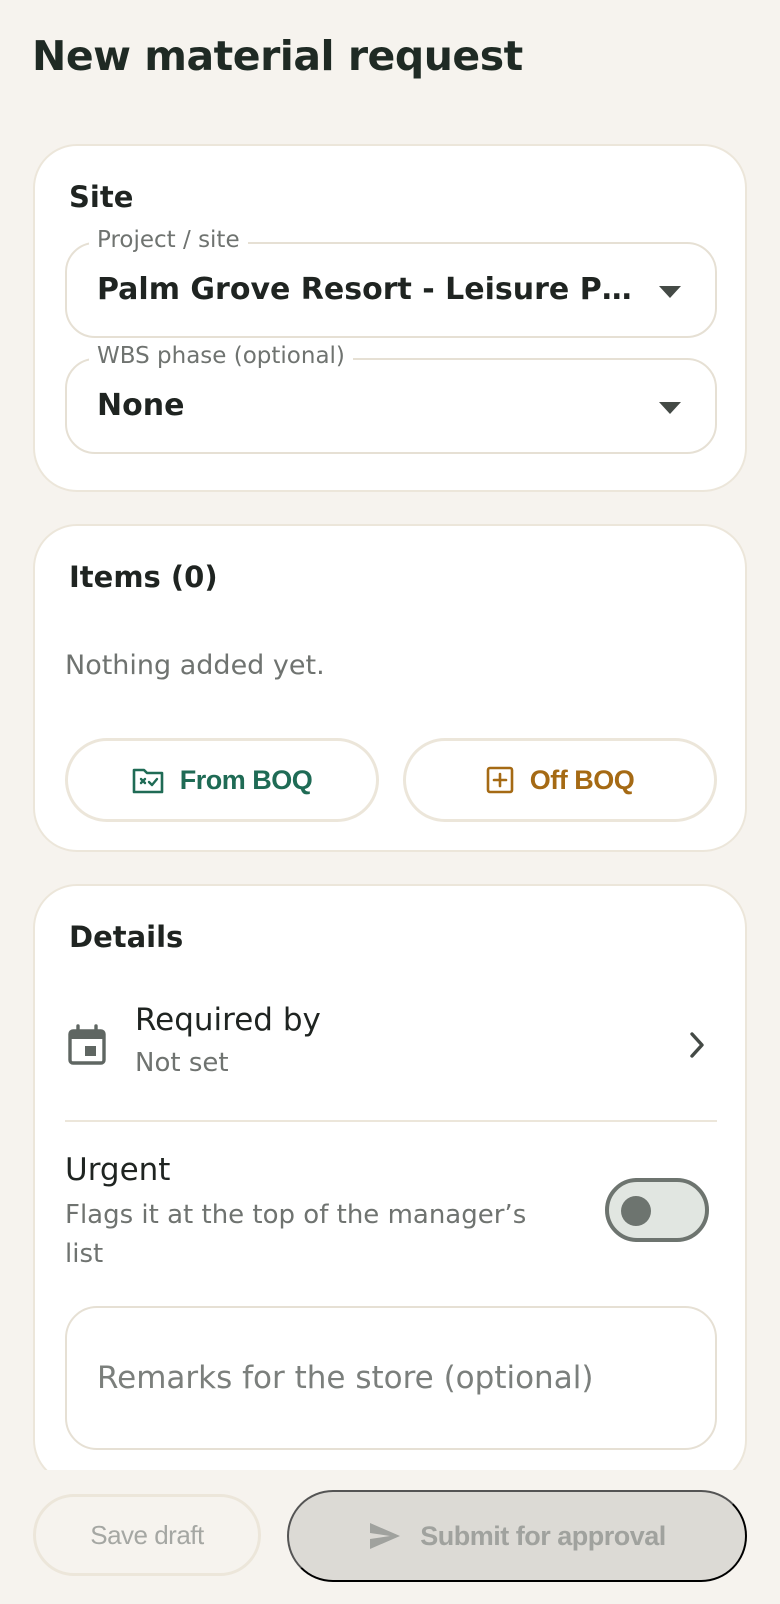  What do you see at coordinates (500, 780) in the screenshot?
I see `plus-square-icon` at bounding box center [500, 780].